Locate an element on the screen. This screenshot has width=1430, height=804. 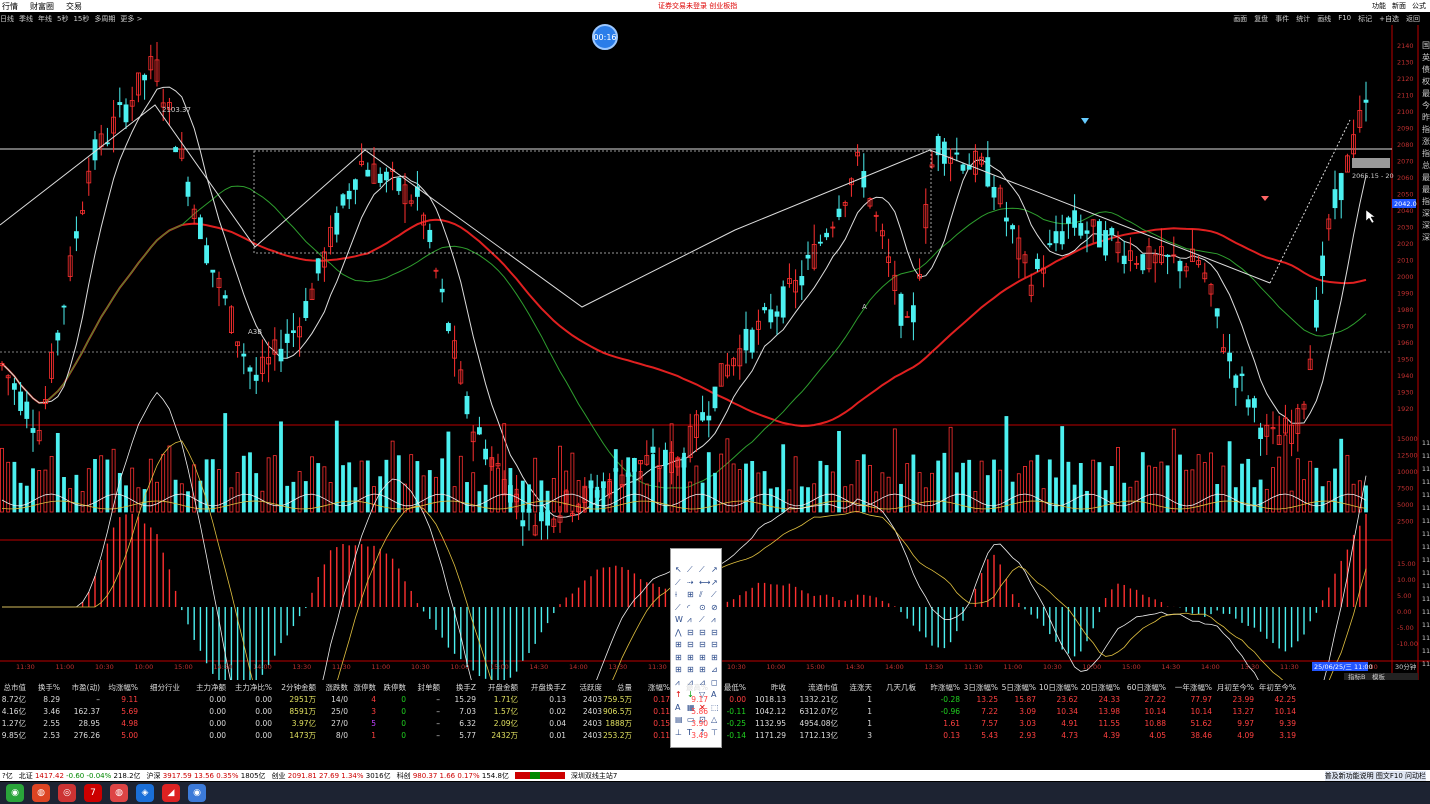
drawing-tool-icon: ⟊ is located at coordinates (676, 595).